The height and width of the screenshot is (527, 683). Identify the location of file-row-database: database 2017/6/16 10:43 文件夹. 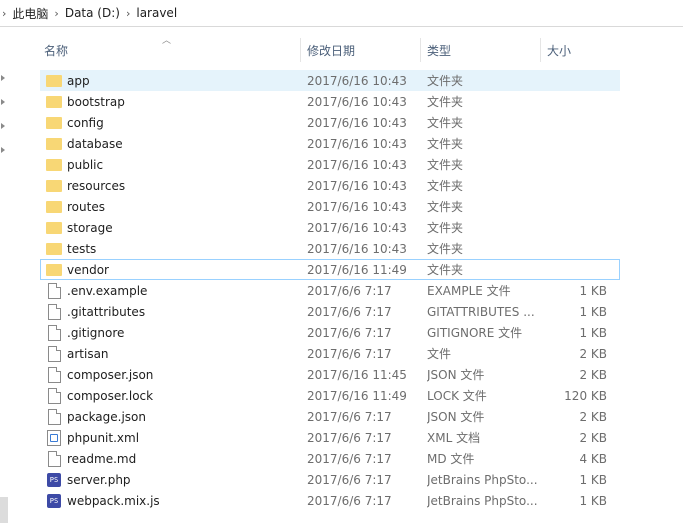
(330, 143).